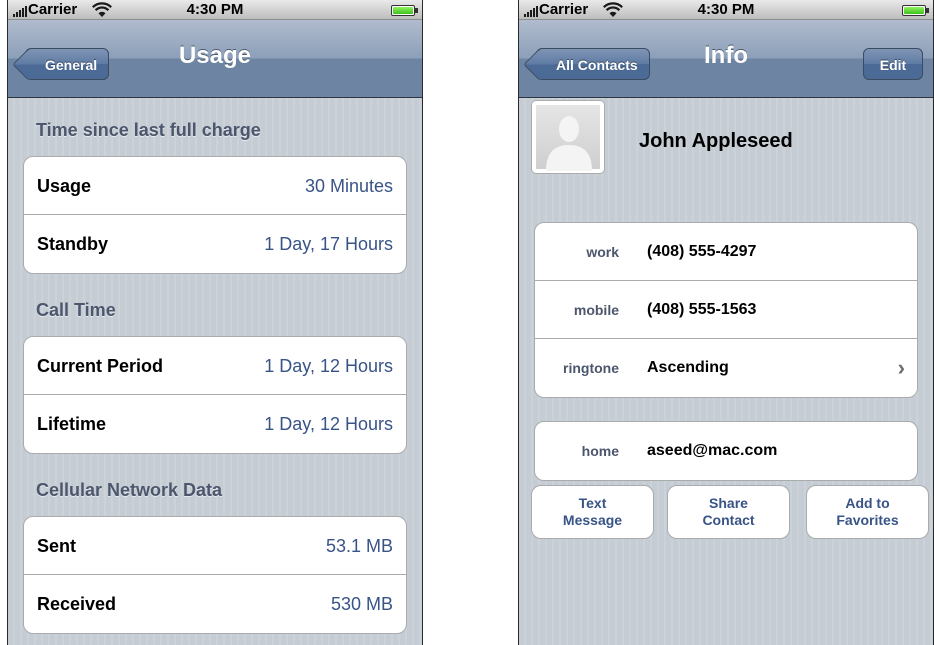 The width and height of the screenshot is (934, 645). I want to click on avatar-placeholder-icon, so click(569, 143).